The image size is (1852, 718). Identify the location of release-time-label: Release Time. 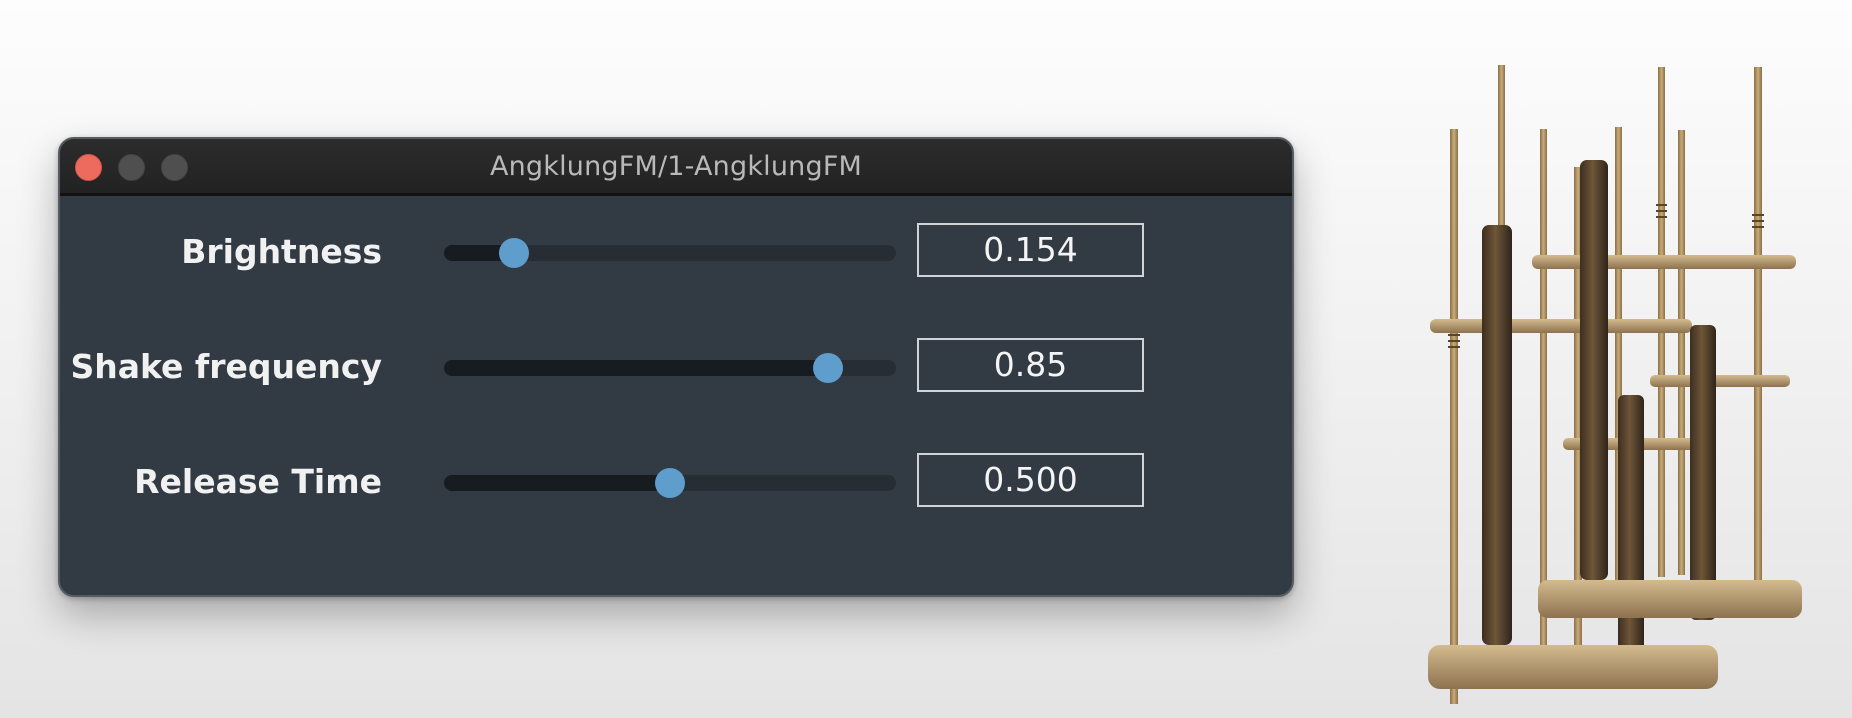
(258, 481).